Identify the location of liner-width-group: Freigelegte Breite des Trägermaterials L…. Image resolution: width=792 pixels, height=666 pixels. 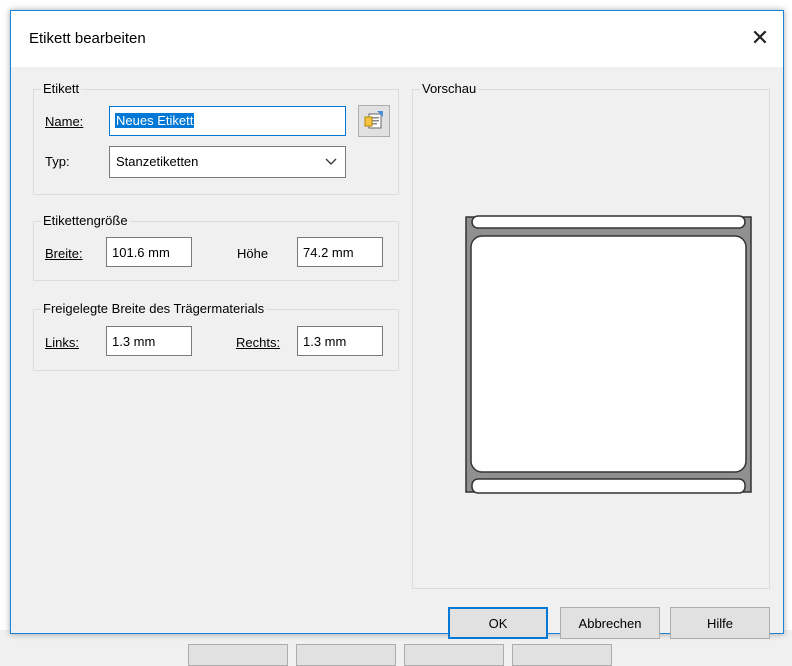
(216, 336).